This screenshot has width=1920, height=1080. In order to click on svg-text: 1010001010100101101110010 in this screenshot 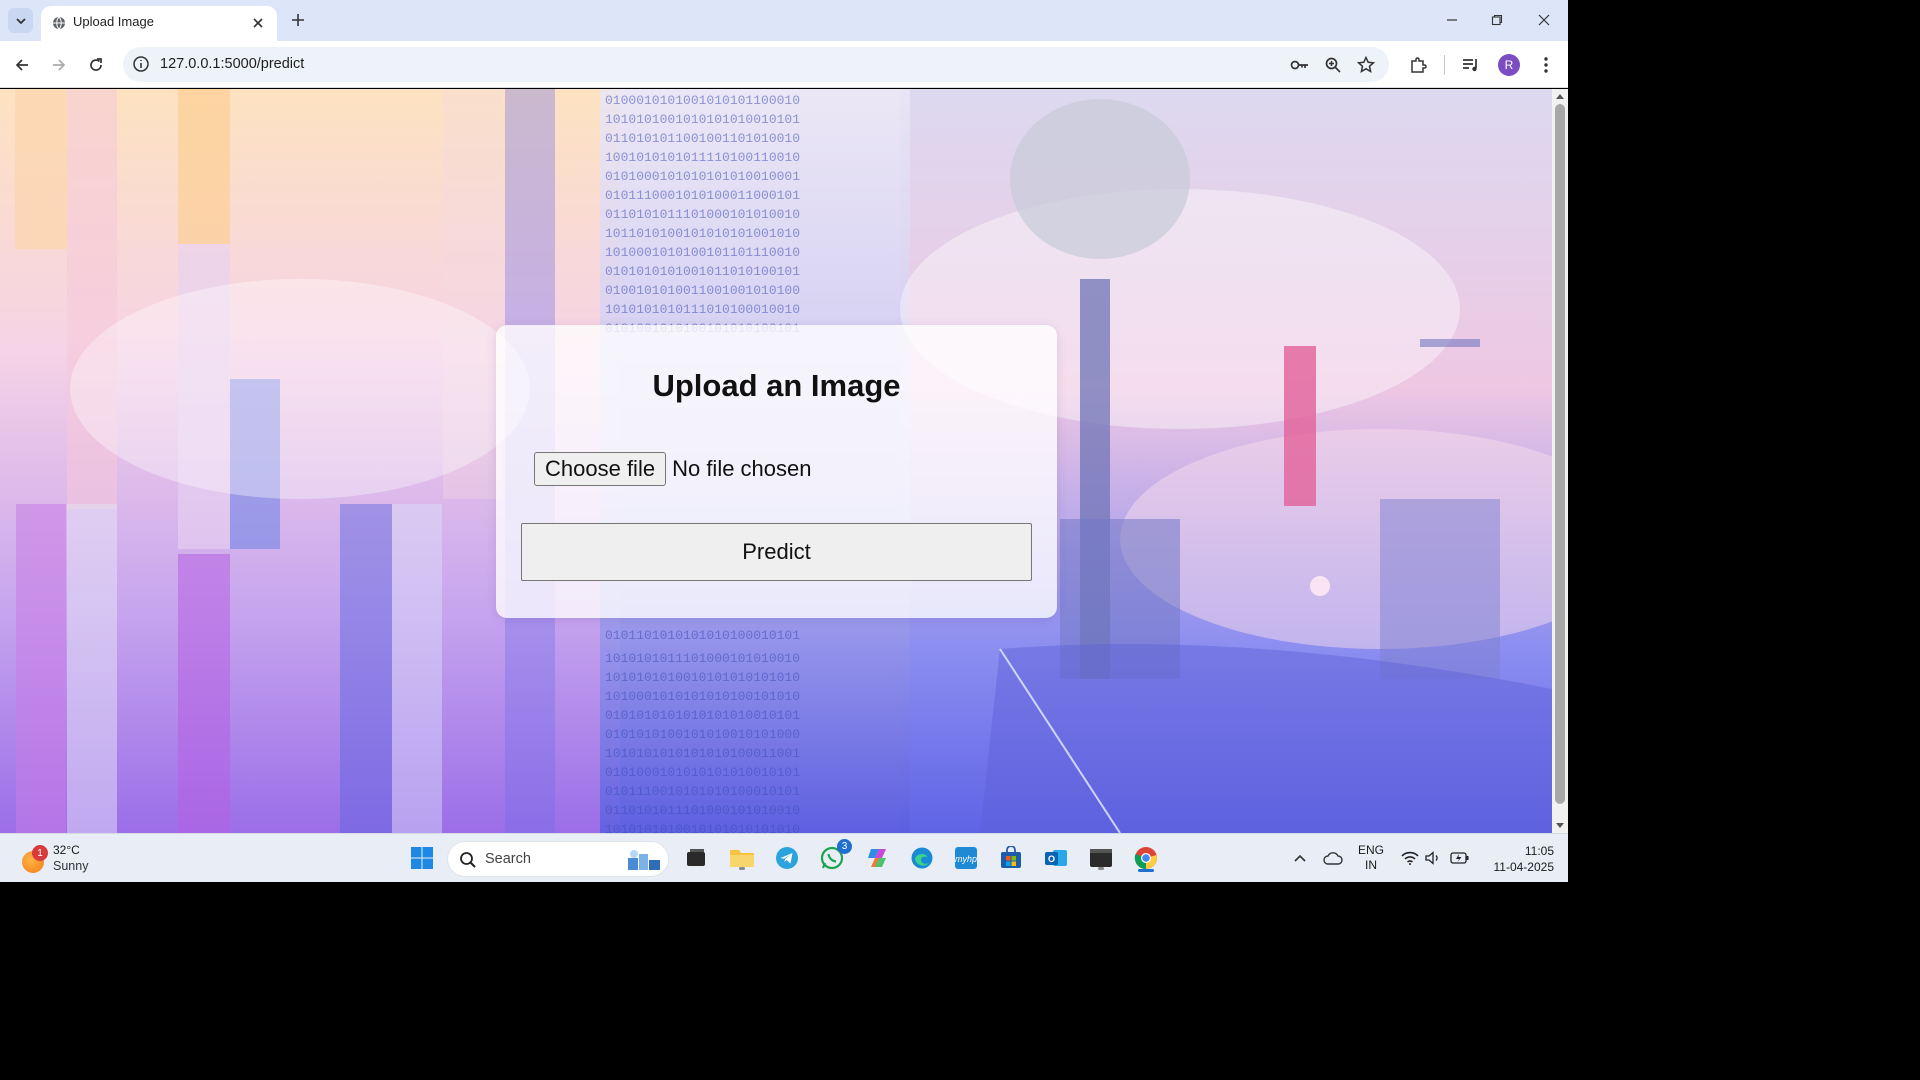, I will do `click(702, 252)`.